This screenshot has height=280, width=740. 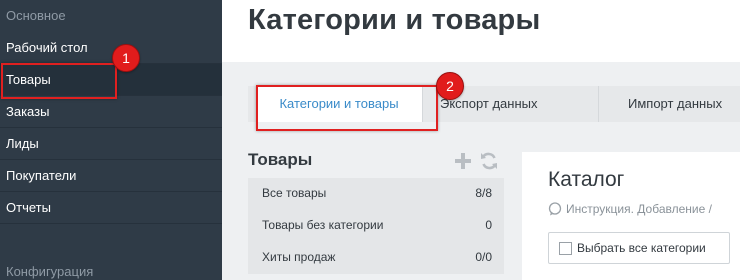 I want to click on tab-import: Импорт данных, so click(x=675, y=104).